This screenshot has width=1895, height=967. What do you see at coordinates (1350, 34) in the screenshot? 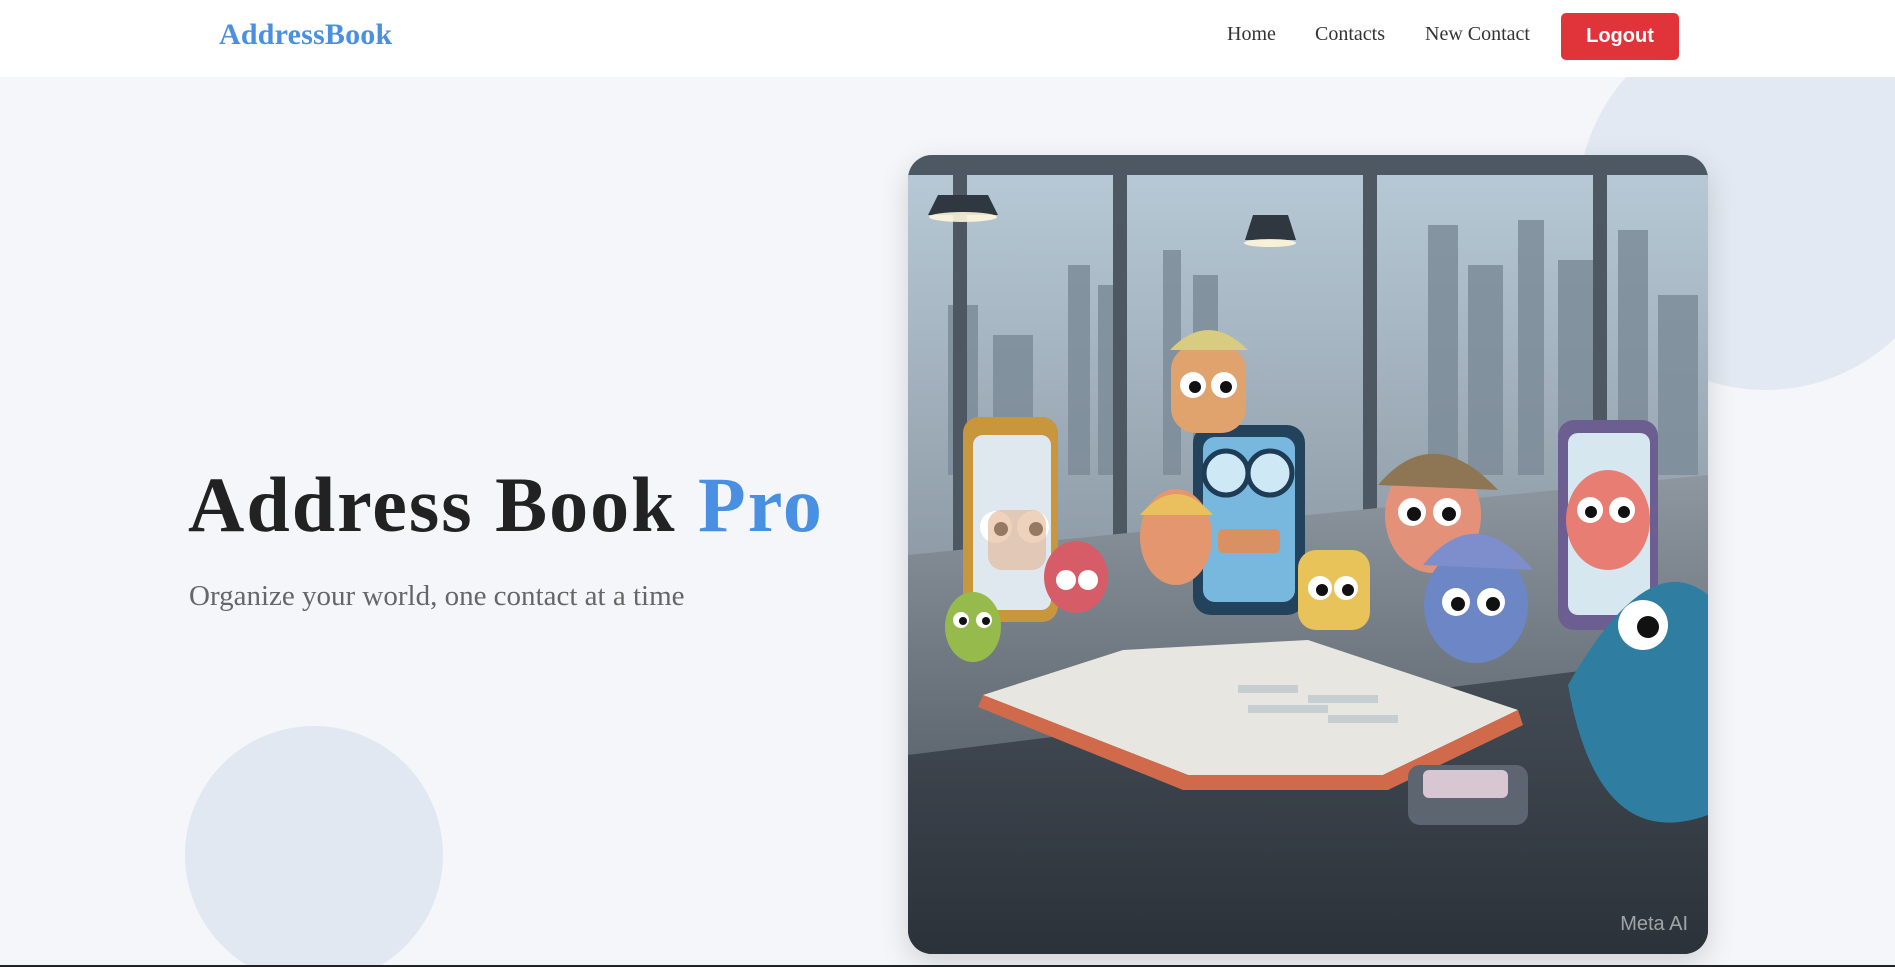
I see `nav-link-contacts: Contacts` at bounding box center [1350, 34].